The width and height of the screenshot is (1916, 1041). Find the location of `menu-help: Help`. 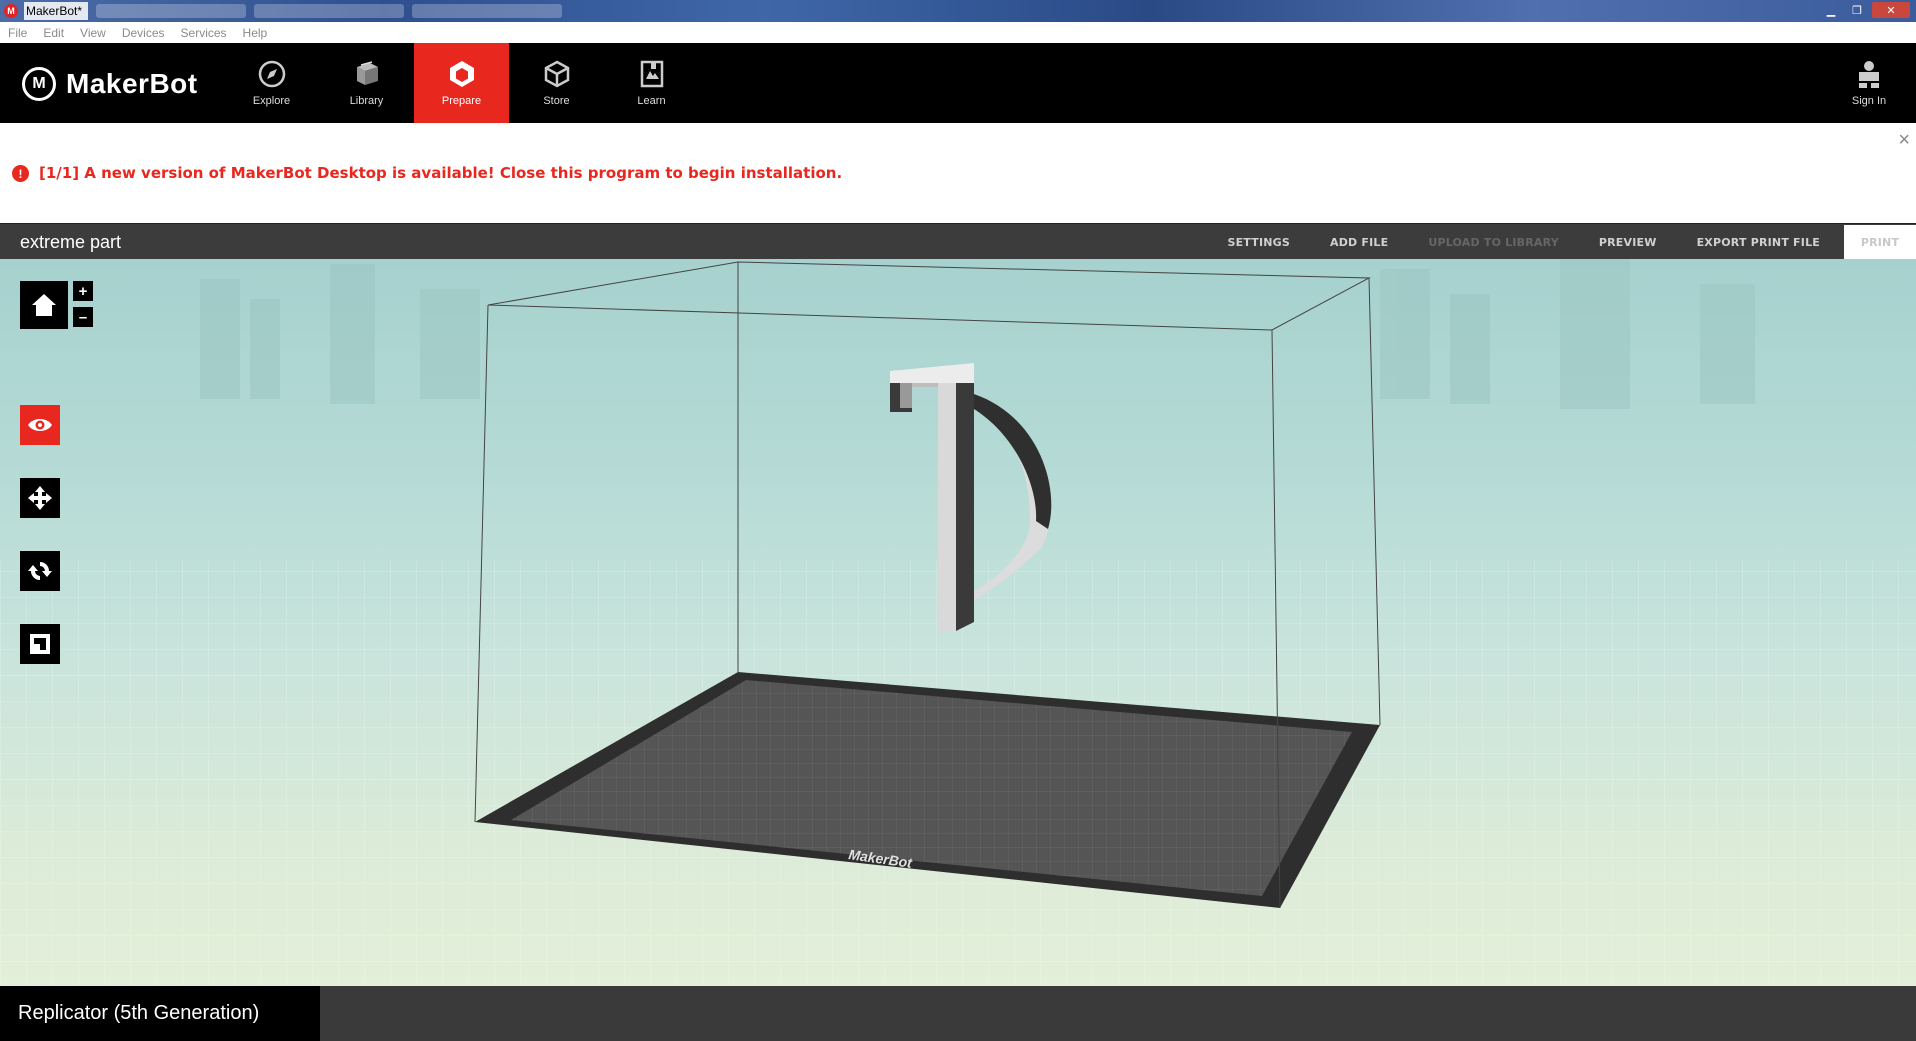

menu-help: Help is located at coordinates (255, 33).